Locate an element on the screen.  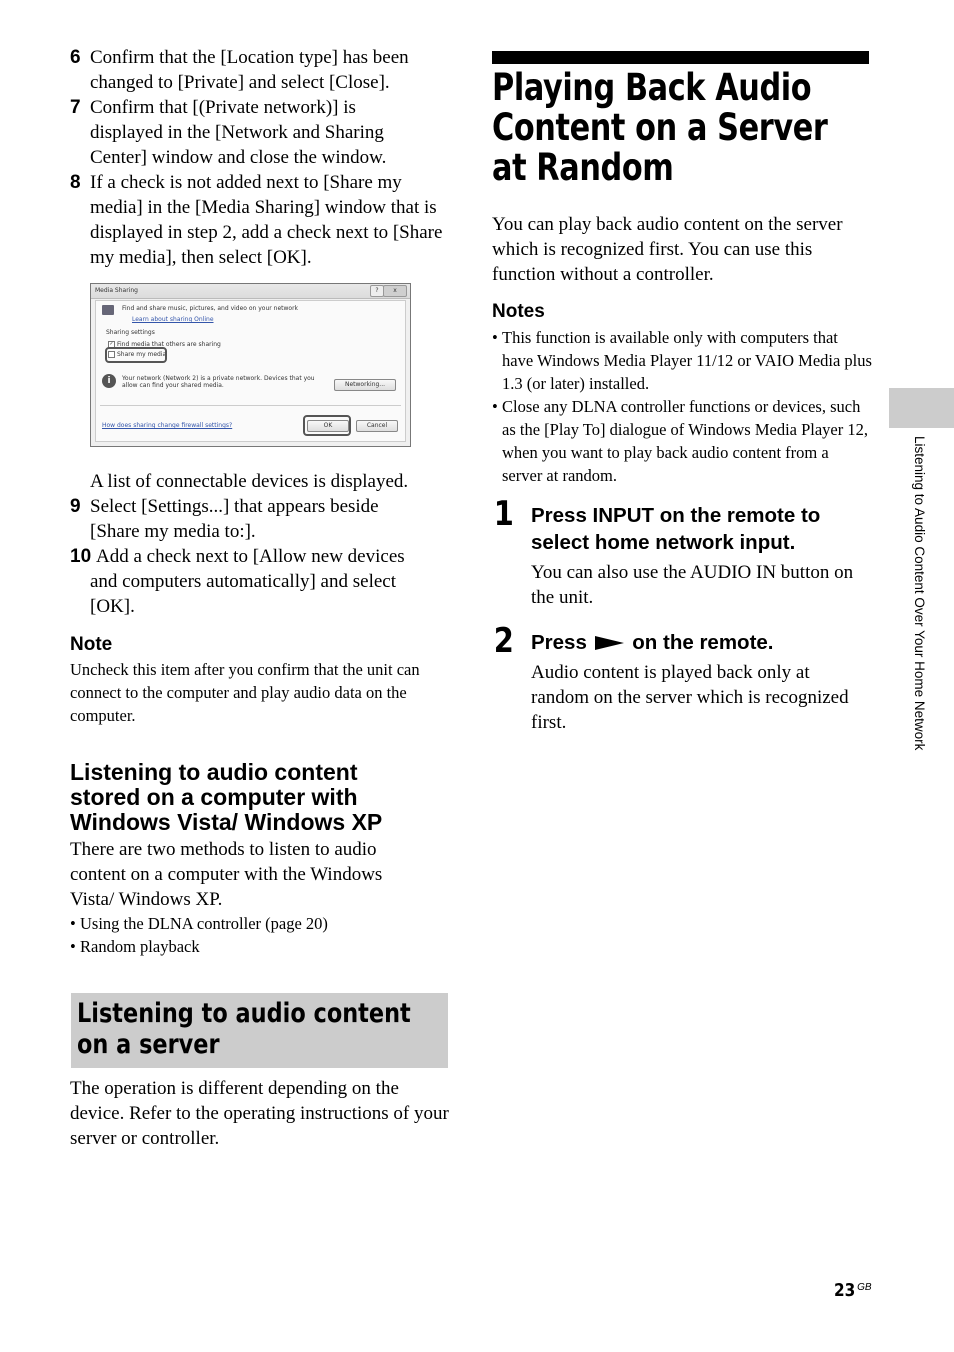
step-number: 9 is located at coordinates (75, 506).